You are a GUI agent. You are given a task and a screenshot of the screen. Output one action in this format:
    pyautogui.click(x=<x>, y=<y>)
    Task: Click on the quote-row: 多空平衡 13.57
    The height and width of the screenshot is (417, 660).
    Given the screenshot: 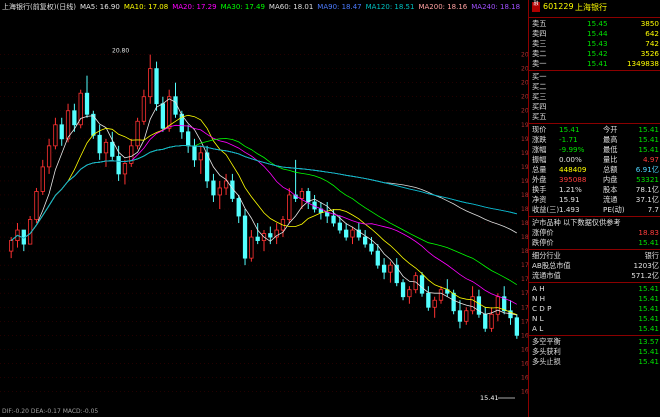 What is the action you would take?
    pyautogui.click(x=594, y=342)
    